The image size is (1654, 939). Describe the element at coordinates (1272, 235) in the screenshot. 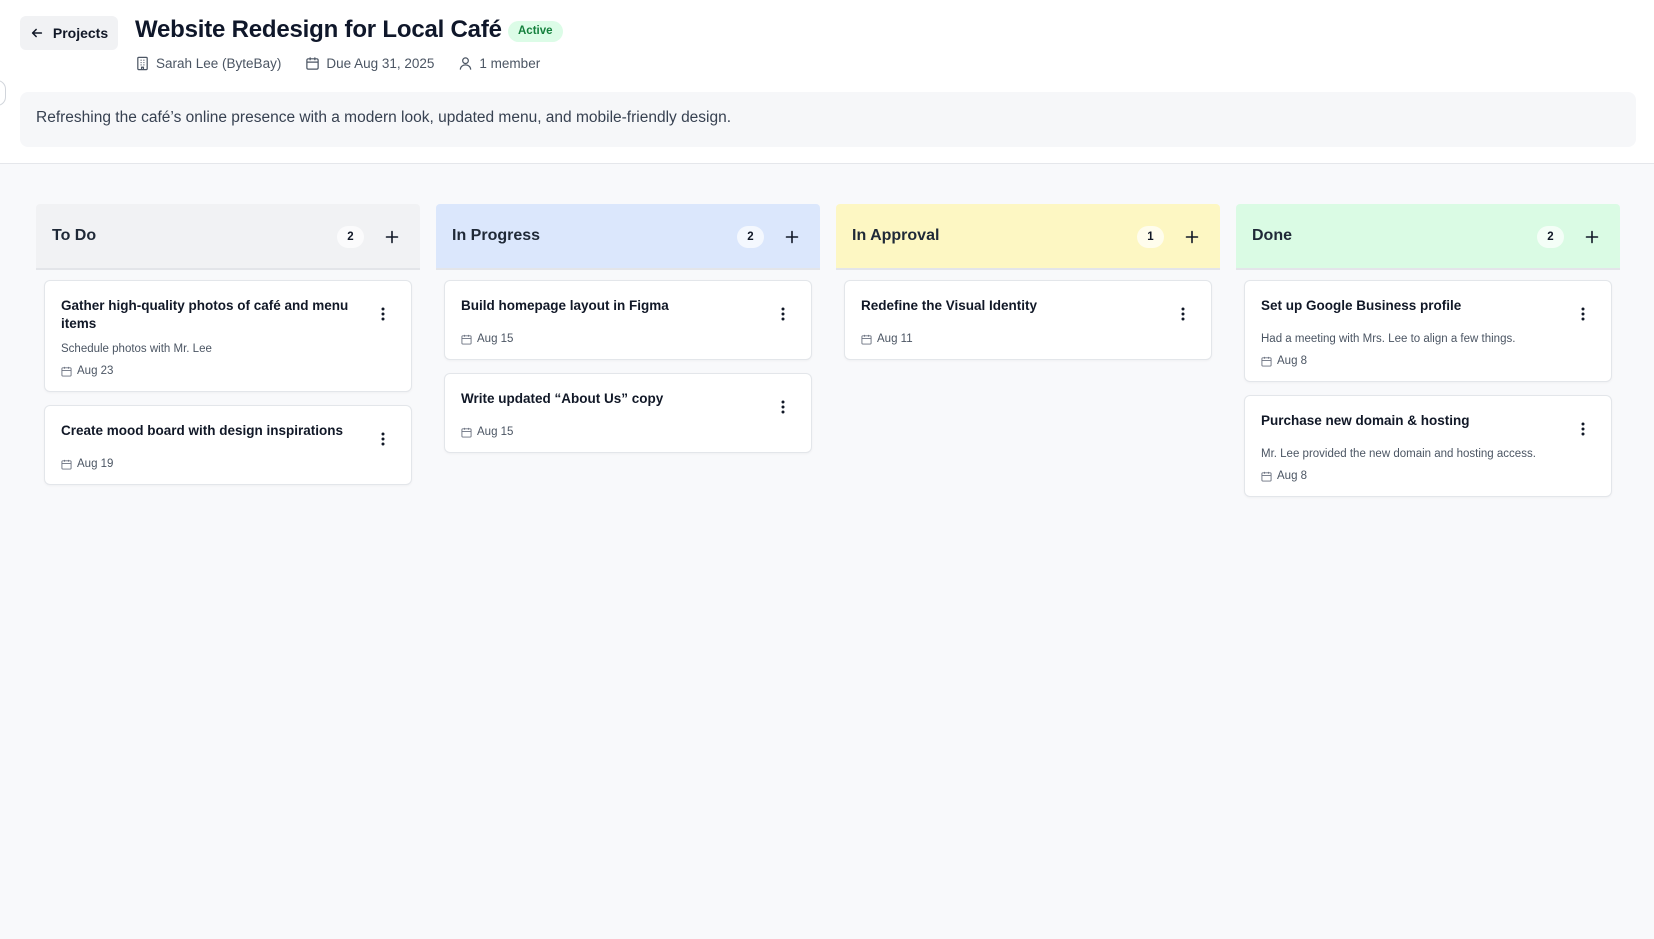

I see `column-title: Done` at that location.